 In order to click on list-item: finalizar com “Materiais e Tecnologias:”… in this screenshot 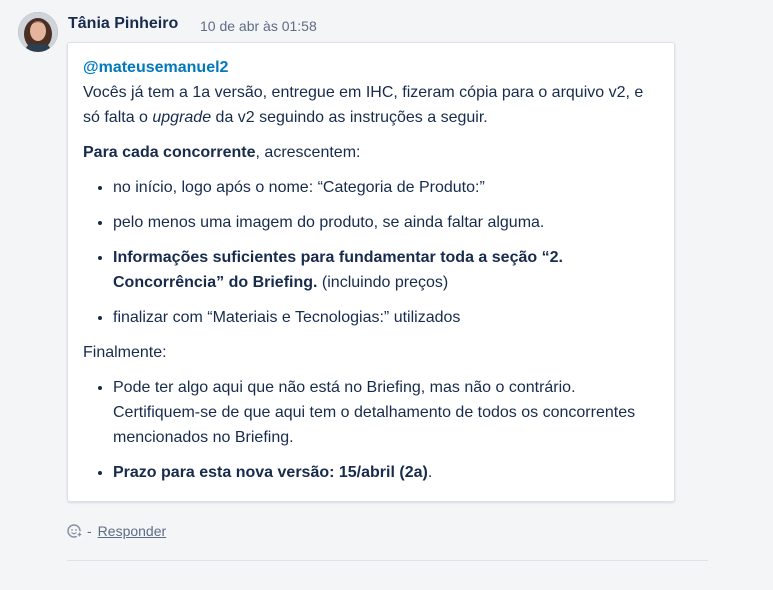, I will do `click(386, 317)`.